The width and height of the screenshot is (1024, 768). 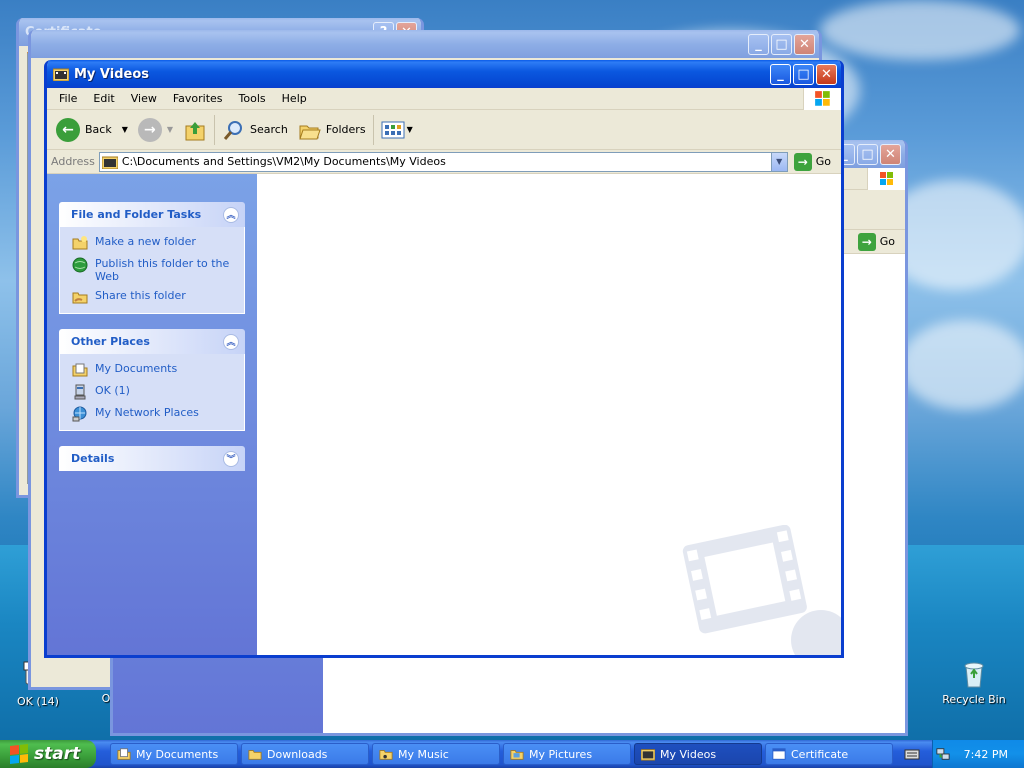 I want to click on menu-favorites: Favorites, so click(x=198, y=98).